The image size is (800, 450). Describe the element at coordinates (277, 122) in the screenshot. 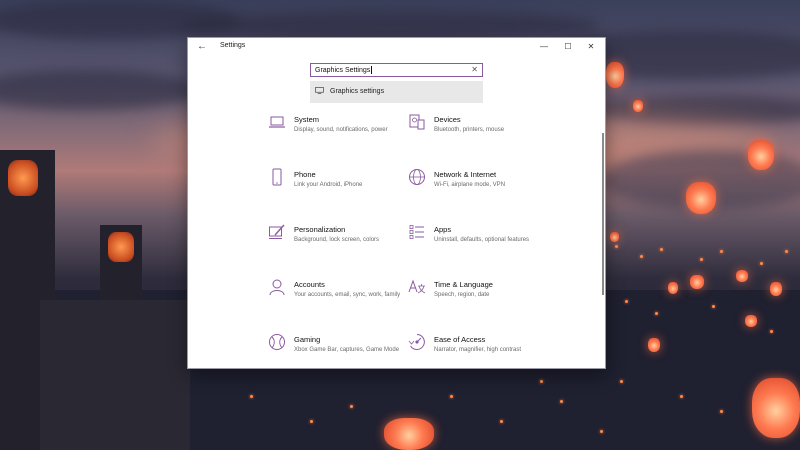

I see `laptop-icon` at that location.